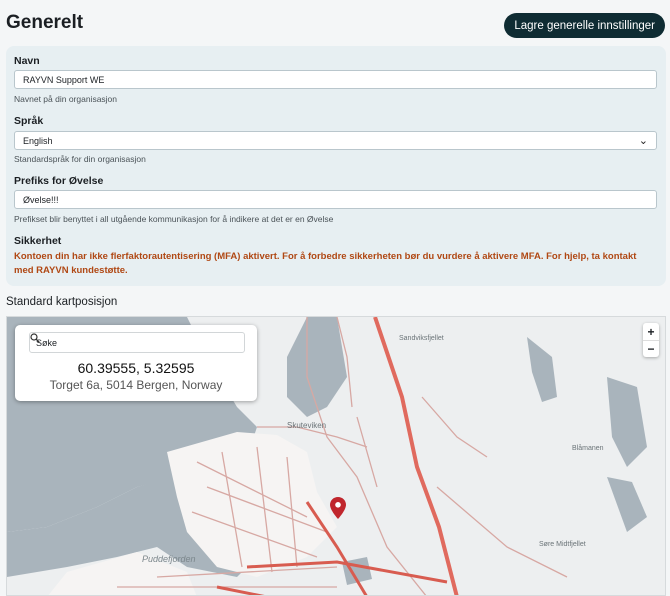 This screenshot has height=596, width=670. Describe the element at coordinates (307, 425) in the screenshot. I see `map-label-skuteviken: Skuteviken` at that location.